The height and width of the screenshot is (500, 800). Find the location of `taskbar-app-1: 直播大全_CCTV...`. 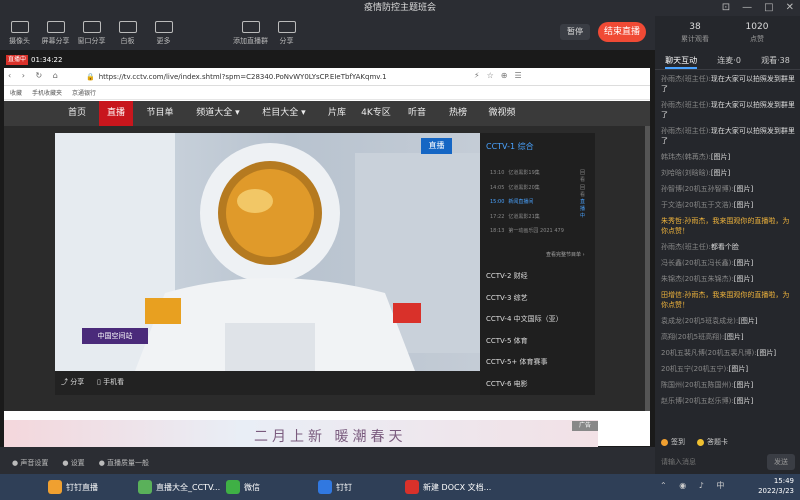

taskbar-app-1: 直播大全_CCTV... is located at coordinates (179, 487).